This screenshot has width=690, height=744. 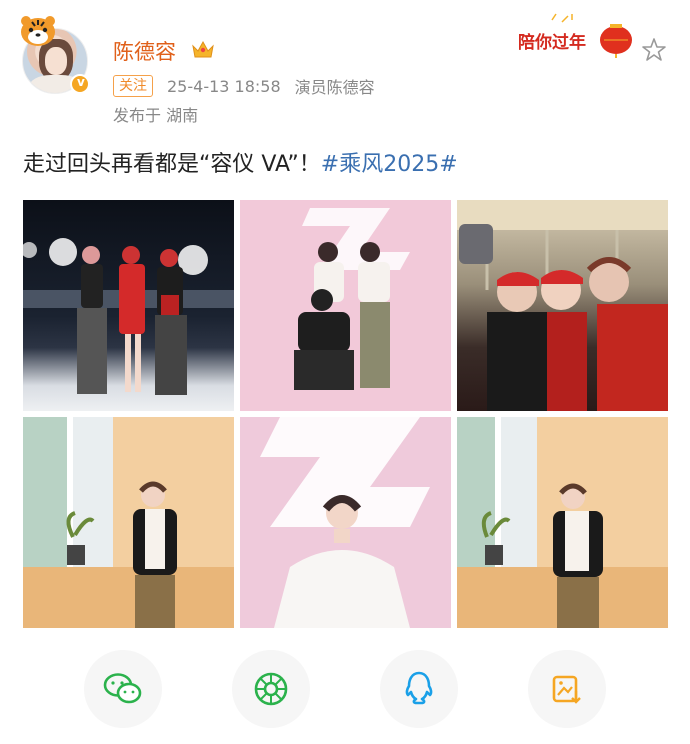 What do you see at coordinates (345, 305) in the screenshot?
I see `pink-backdrop-group-photo` at bounding box center [345, 305].